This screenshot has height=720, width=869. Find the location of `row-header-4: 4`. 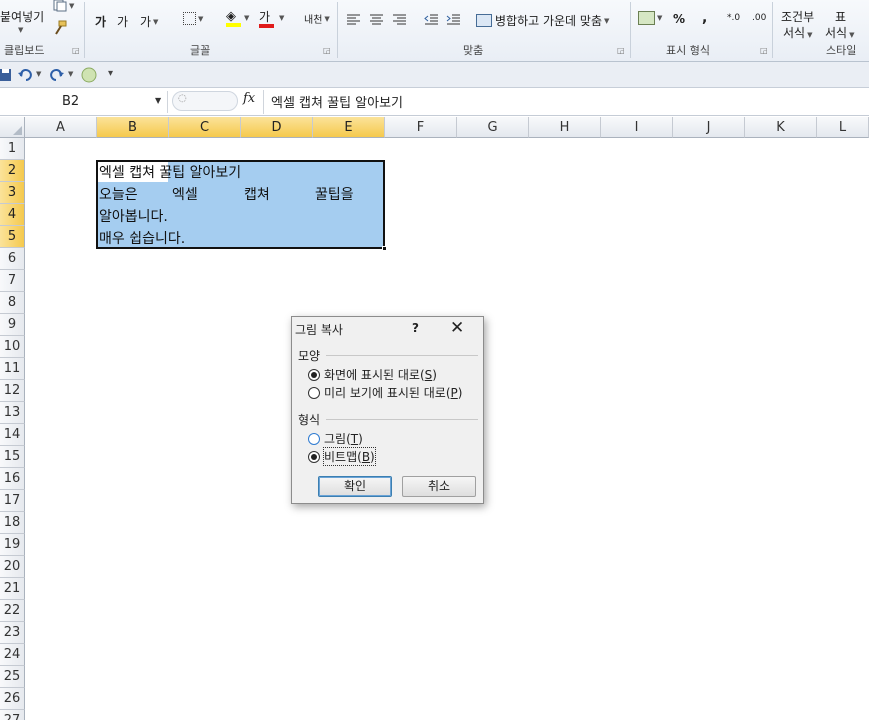

row-header-4: 4 is located at coordinates (12, 215).